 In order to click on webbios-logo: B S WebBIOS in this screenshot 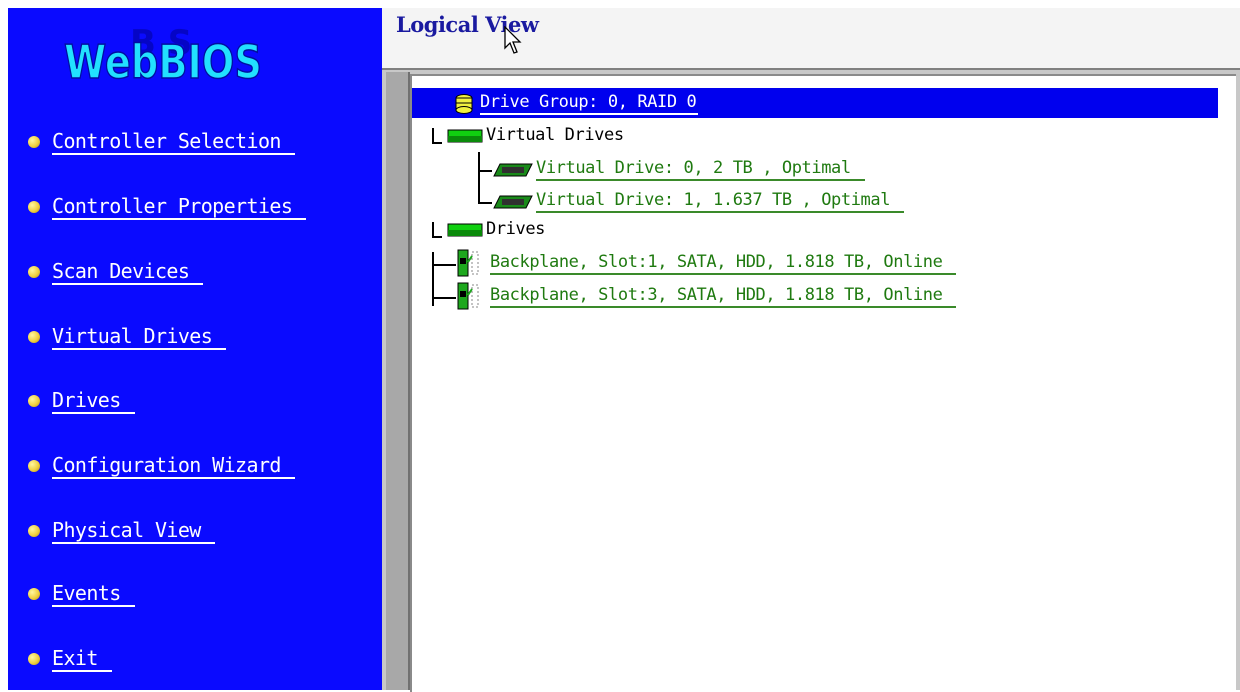, I will do `click(163, 54)`.